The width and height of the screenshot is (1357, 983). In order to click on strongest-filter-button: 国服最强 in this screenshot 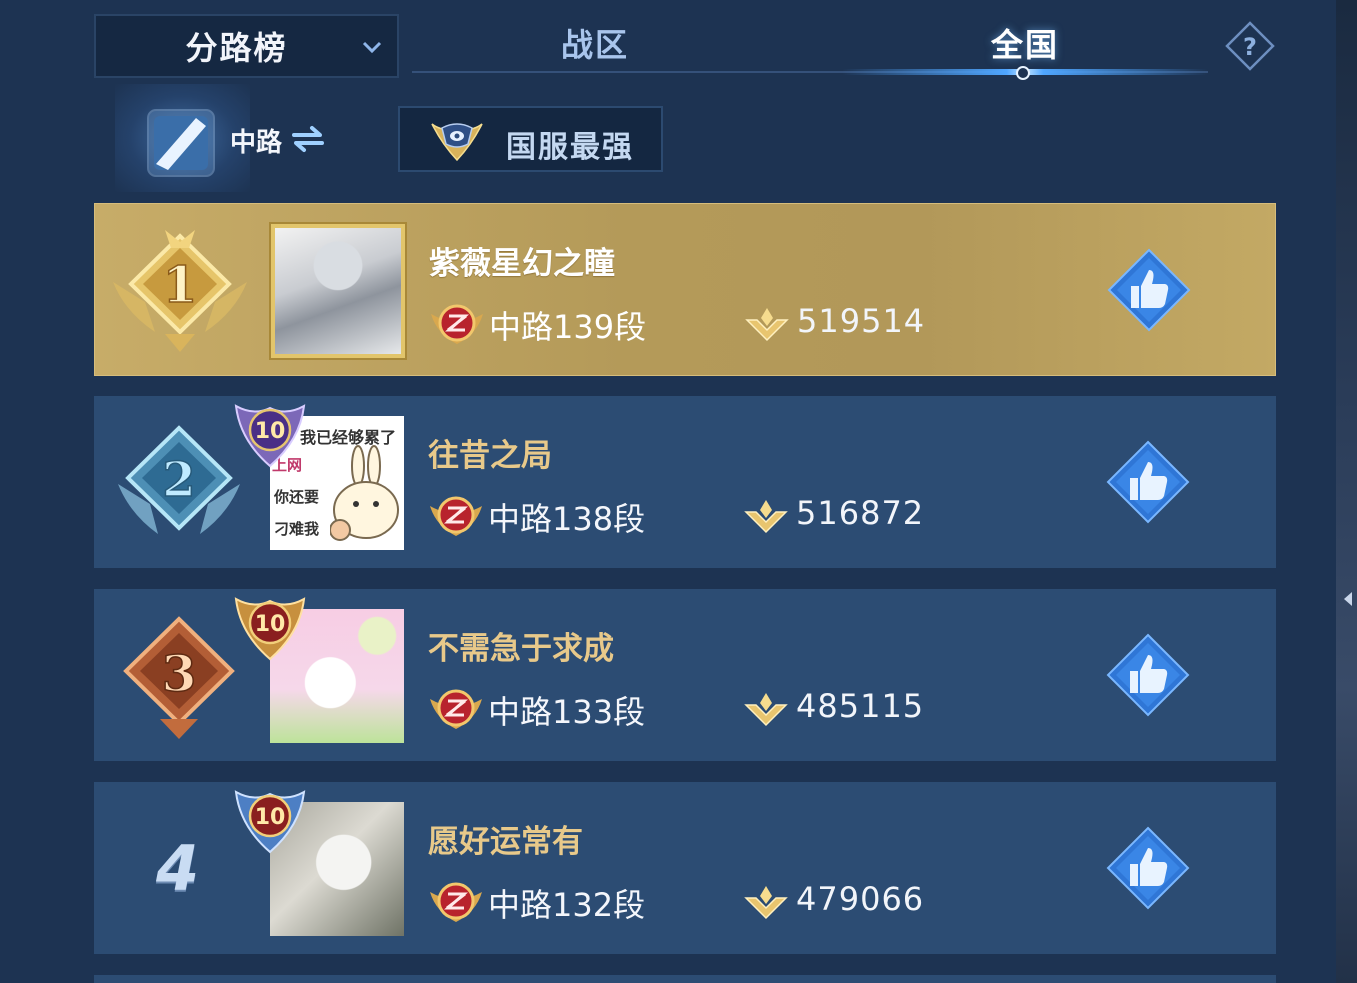, I will do `click(530, 139)`.